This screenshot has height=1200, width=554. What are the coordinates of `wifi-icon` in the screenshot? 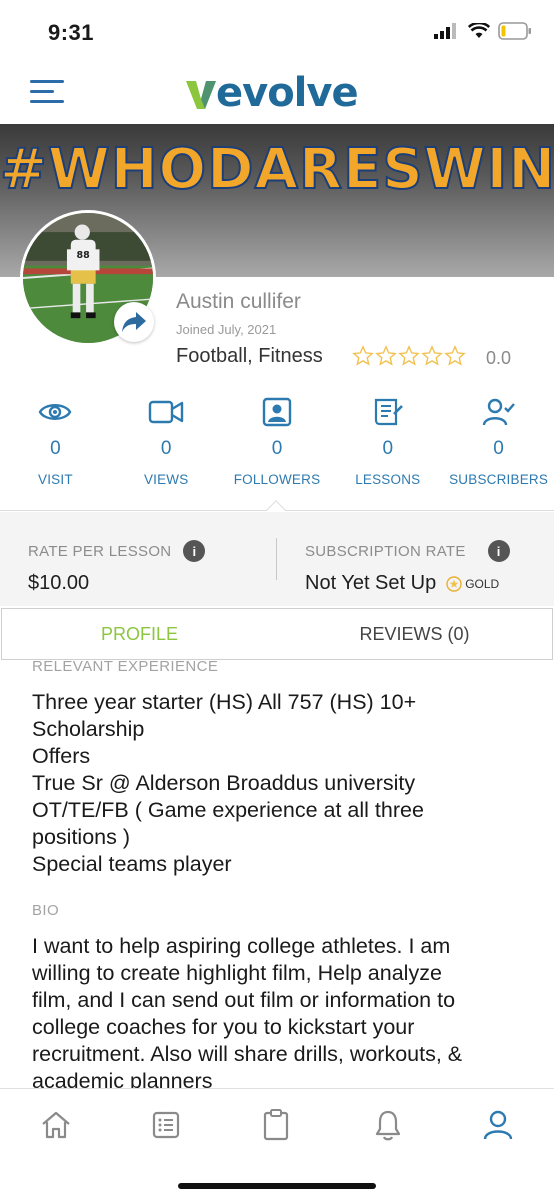 It's located at (479, 30).